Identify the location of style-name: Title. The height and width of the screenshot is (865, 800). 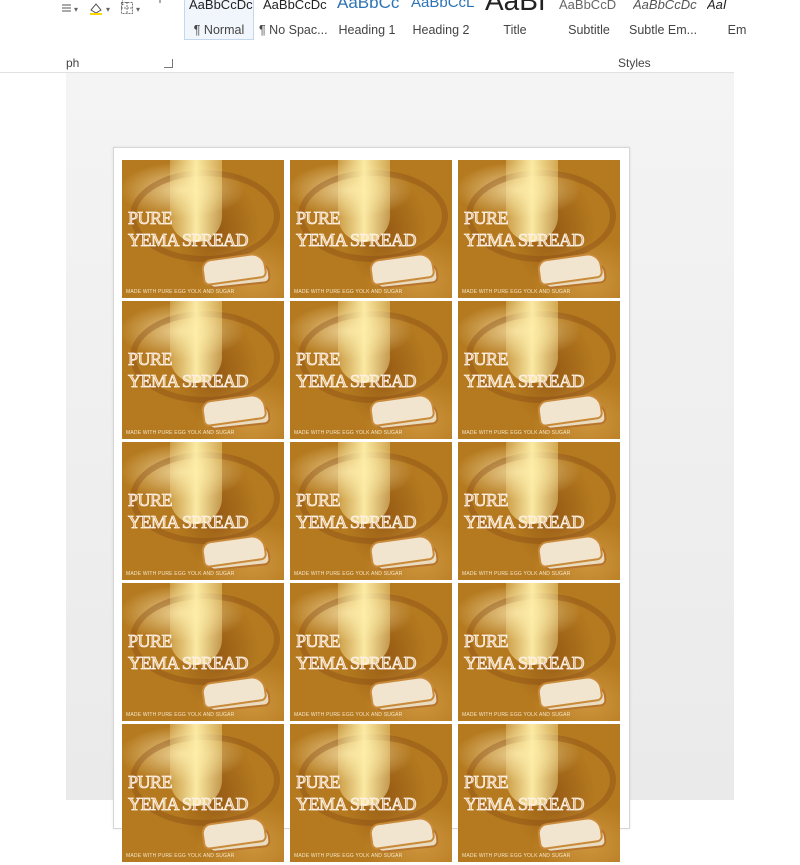
(515, 30).